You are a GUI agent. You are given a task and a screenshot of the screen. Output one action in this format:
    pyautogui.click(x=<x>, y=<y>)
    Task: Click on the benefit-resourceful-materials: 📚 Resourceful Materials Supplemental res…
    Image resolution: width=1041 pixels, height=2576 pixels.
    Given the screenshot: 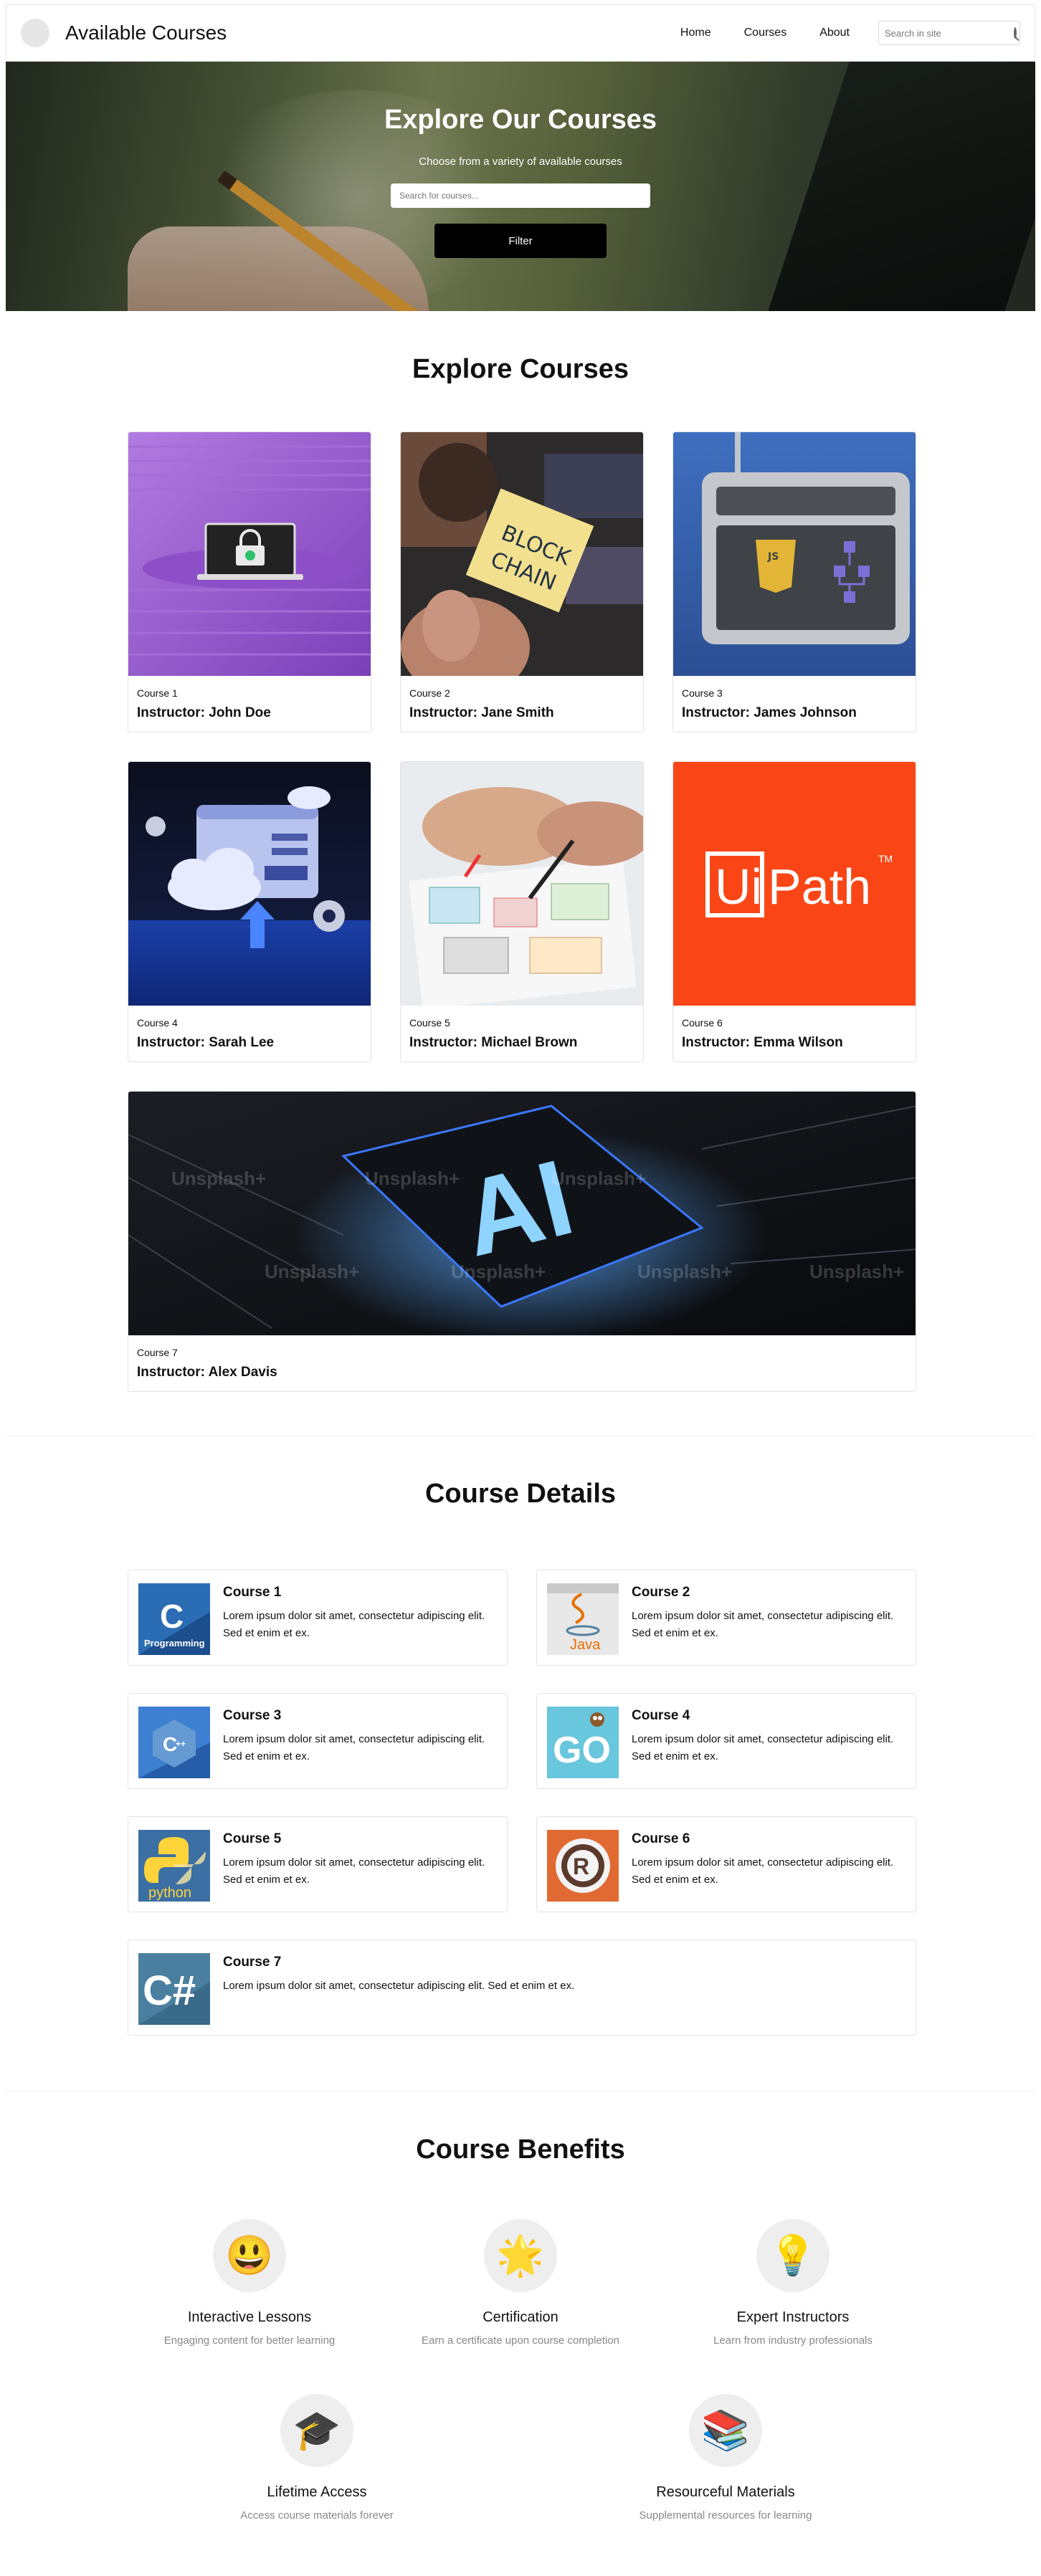 What is the action you would take?
    pyautogui.click(x=725, y=2458)
    